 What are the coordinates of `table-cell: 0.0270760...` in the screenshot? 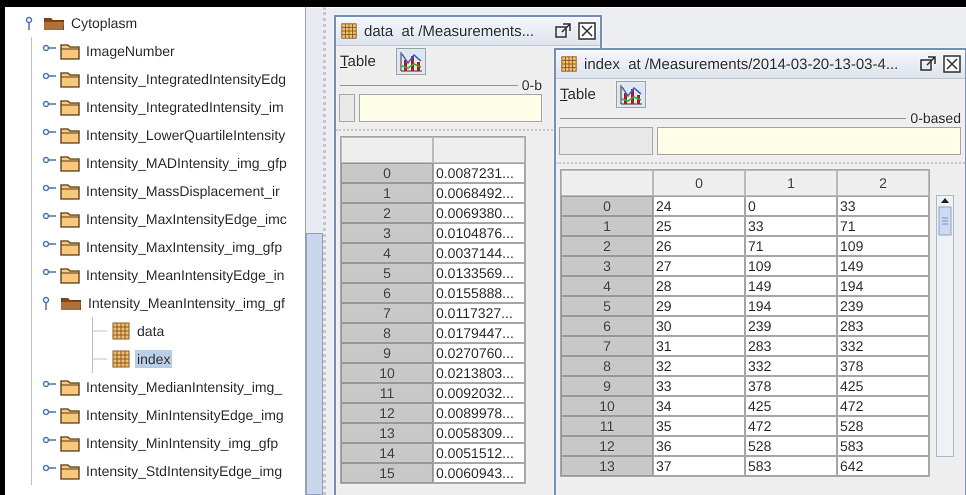 It's located at (479, 353).